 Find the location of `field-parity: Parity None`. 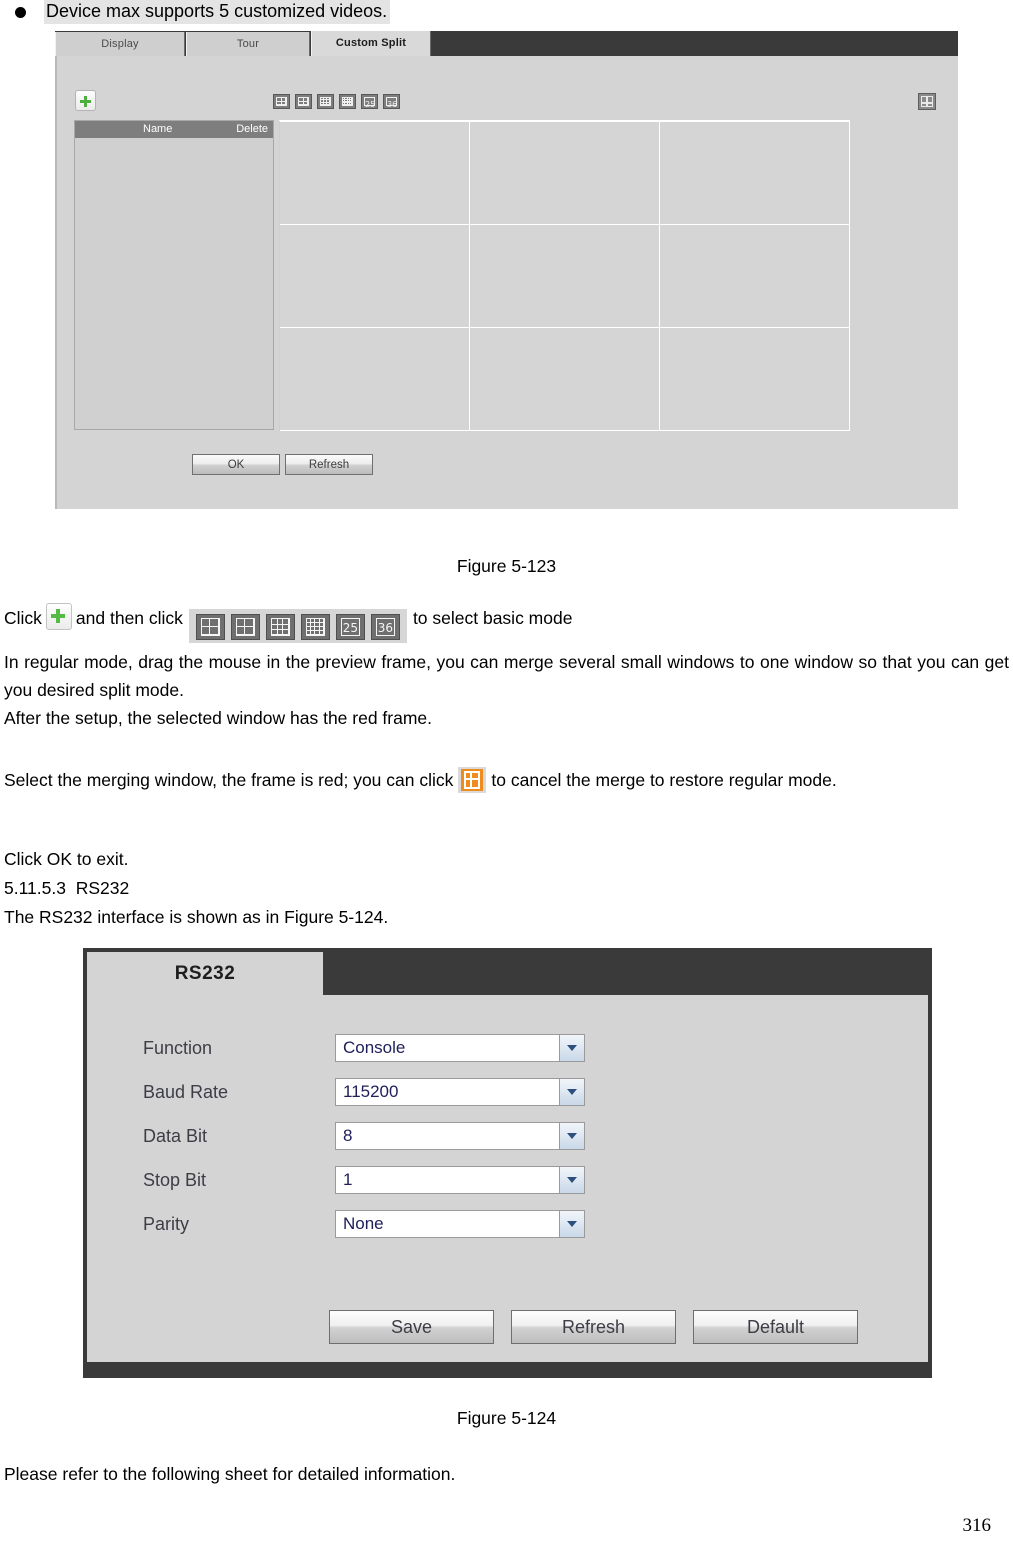

field-parity: Parity None is located at coordinates (368, 1224).